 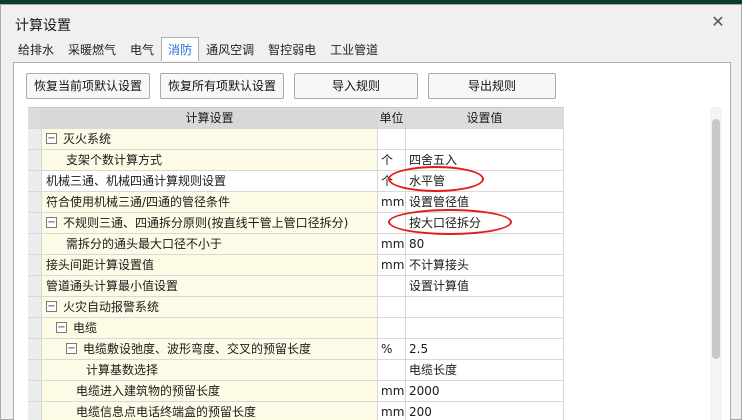 I want to click on setting-label: 灭火系统, so click(x=87, y=139).